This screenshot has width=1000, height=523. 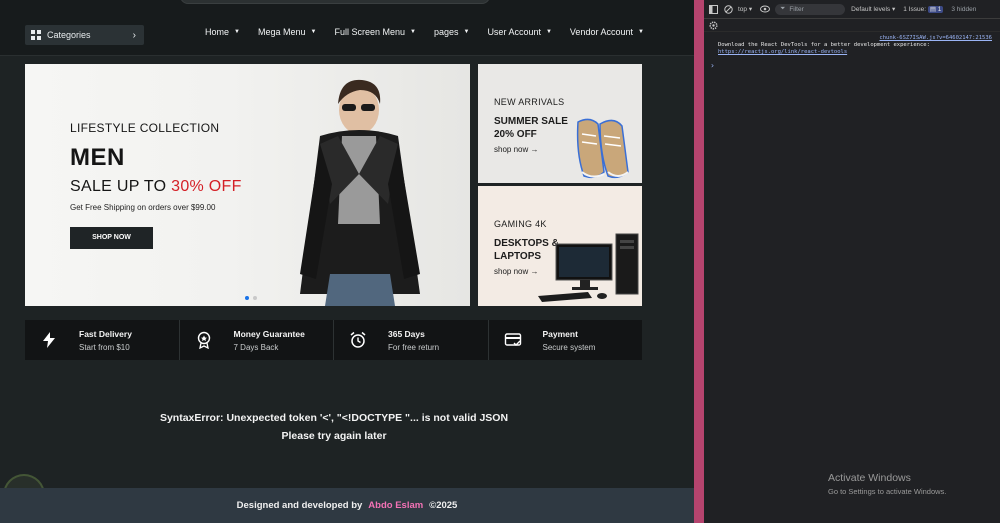 I want to click on issues-counter: 1 Issue: ▤ 1, so click(x=923, y=9).